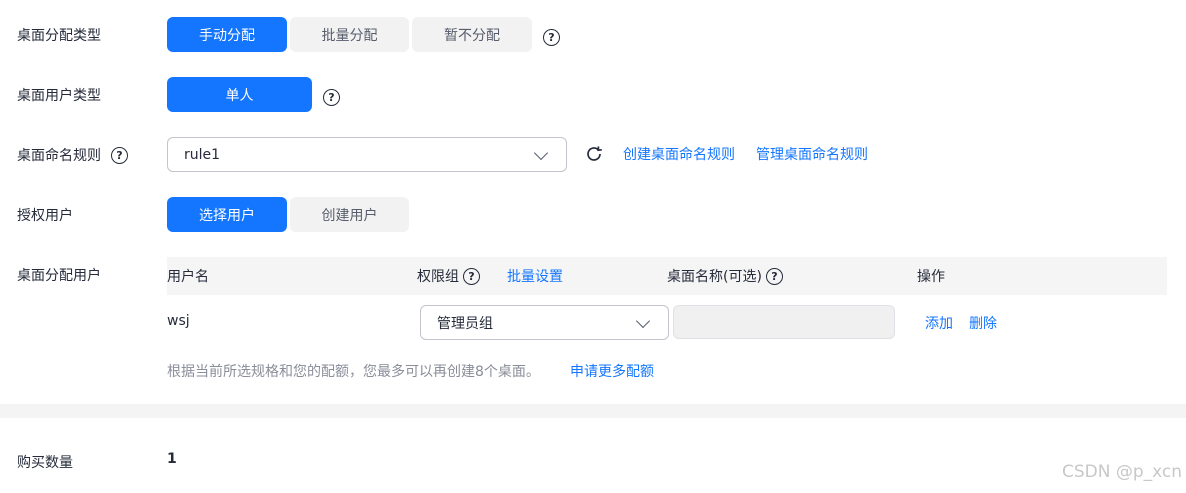 This screenshot has width=1186, height=493. I want to click on user-type-single-button: 单人, so click(239, 94).